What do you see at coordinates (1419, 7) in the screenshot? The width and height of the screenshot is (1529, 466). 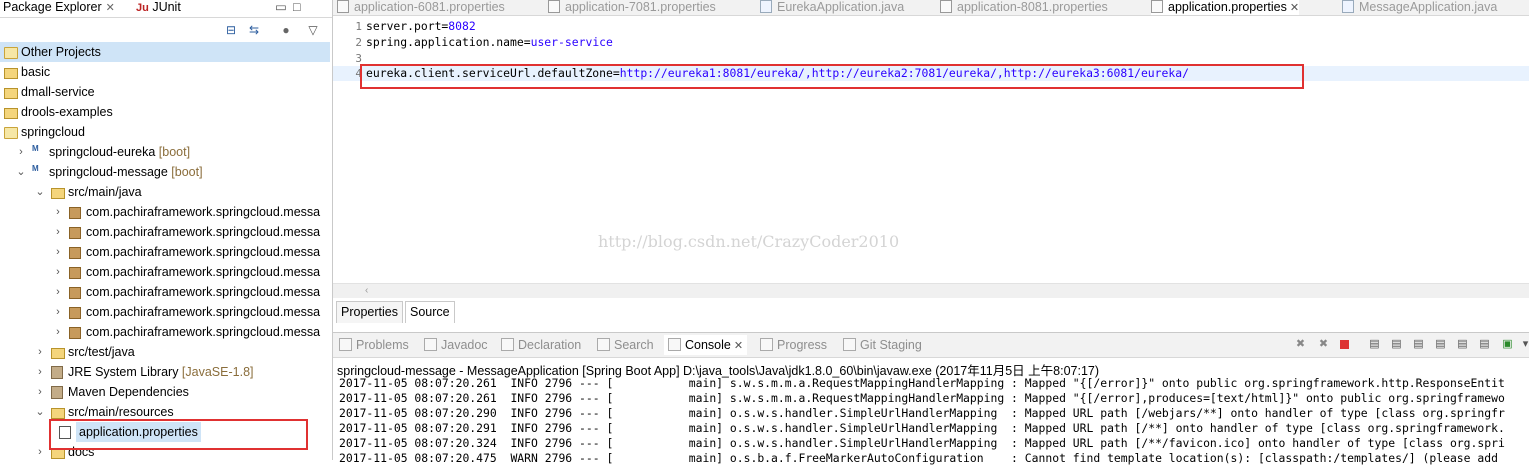 I see `editor-tab: MessageApplication.java` at bounding box center [1419, 7].